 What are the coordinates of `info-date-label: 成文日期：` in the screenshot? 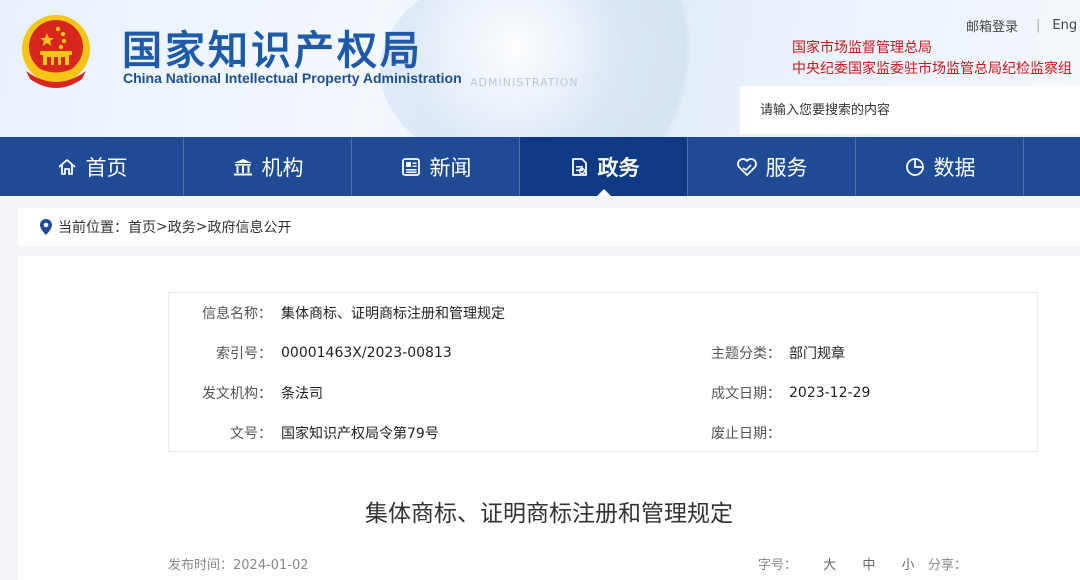 It's located at (746, 394).